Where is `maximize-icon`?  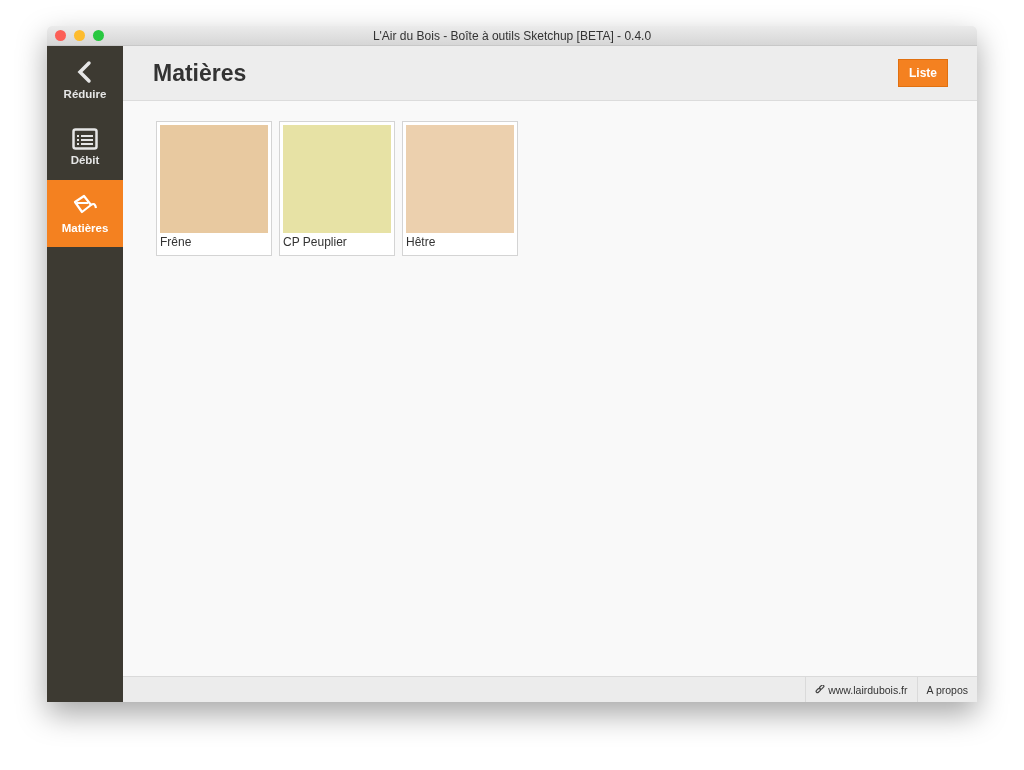 maximize-icon is located at coordinates (98, 35).